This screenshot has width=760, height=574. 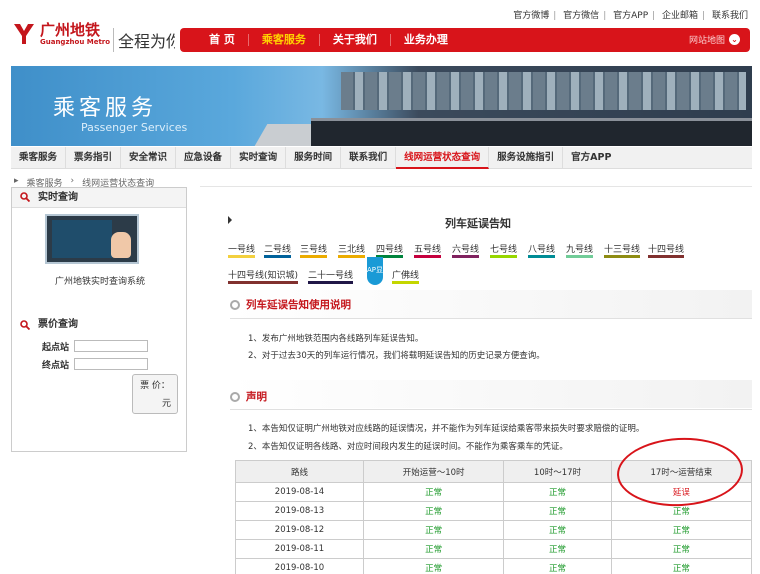 I want to click on line-tab: 四号线, so click(x=390, y=250).